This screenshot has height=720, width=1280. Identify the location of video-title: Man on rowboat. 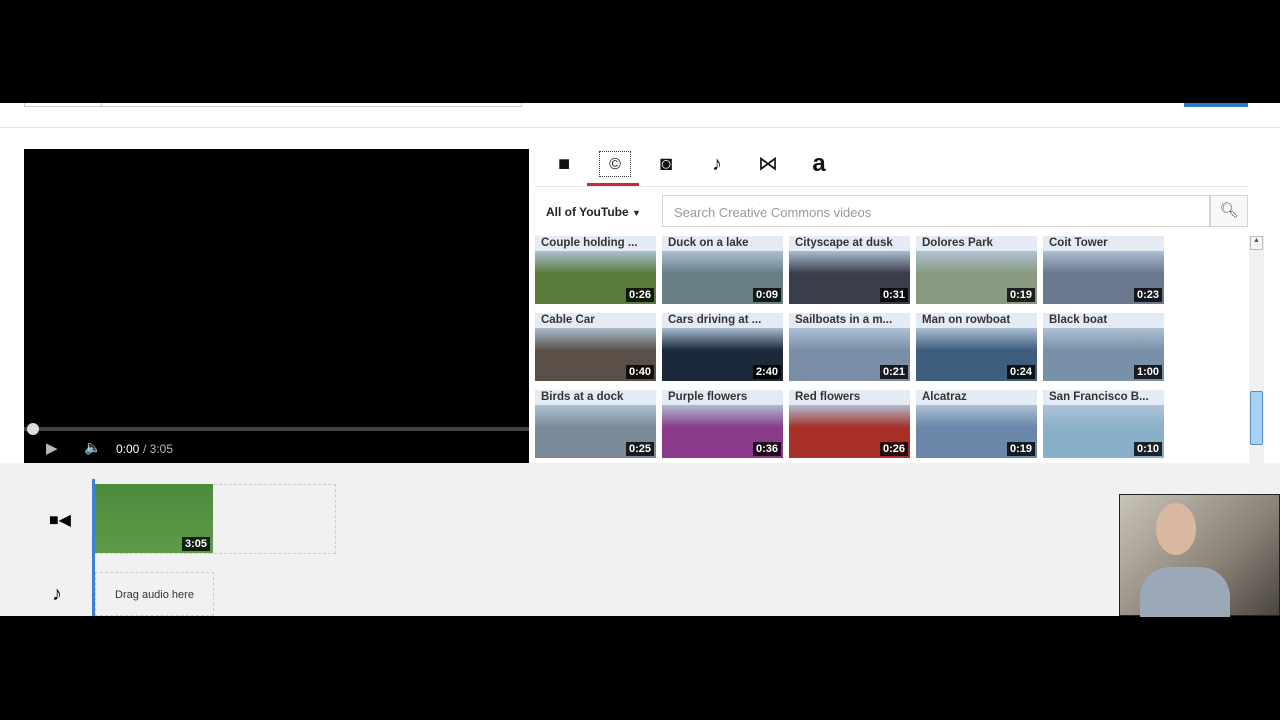
(976, 320).